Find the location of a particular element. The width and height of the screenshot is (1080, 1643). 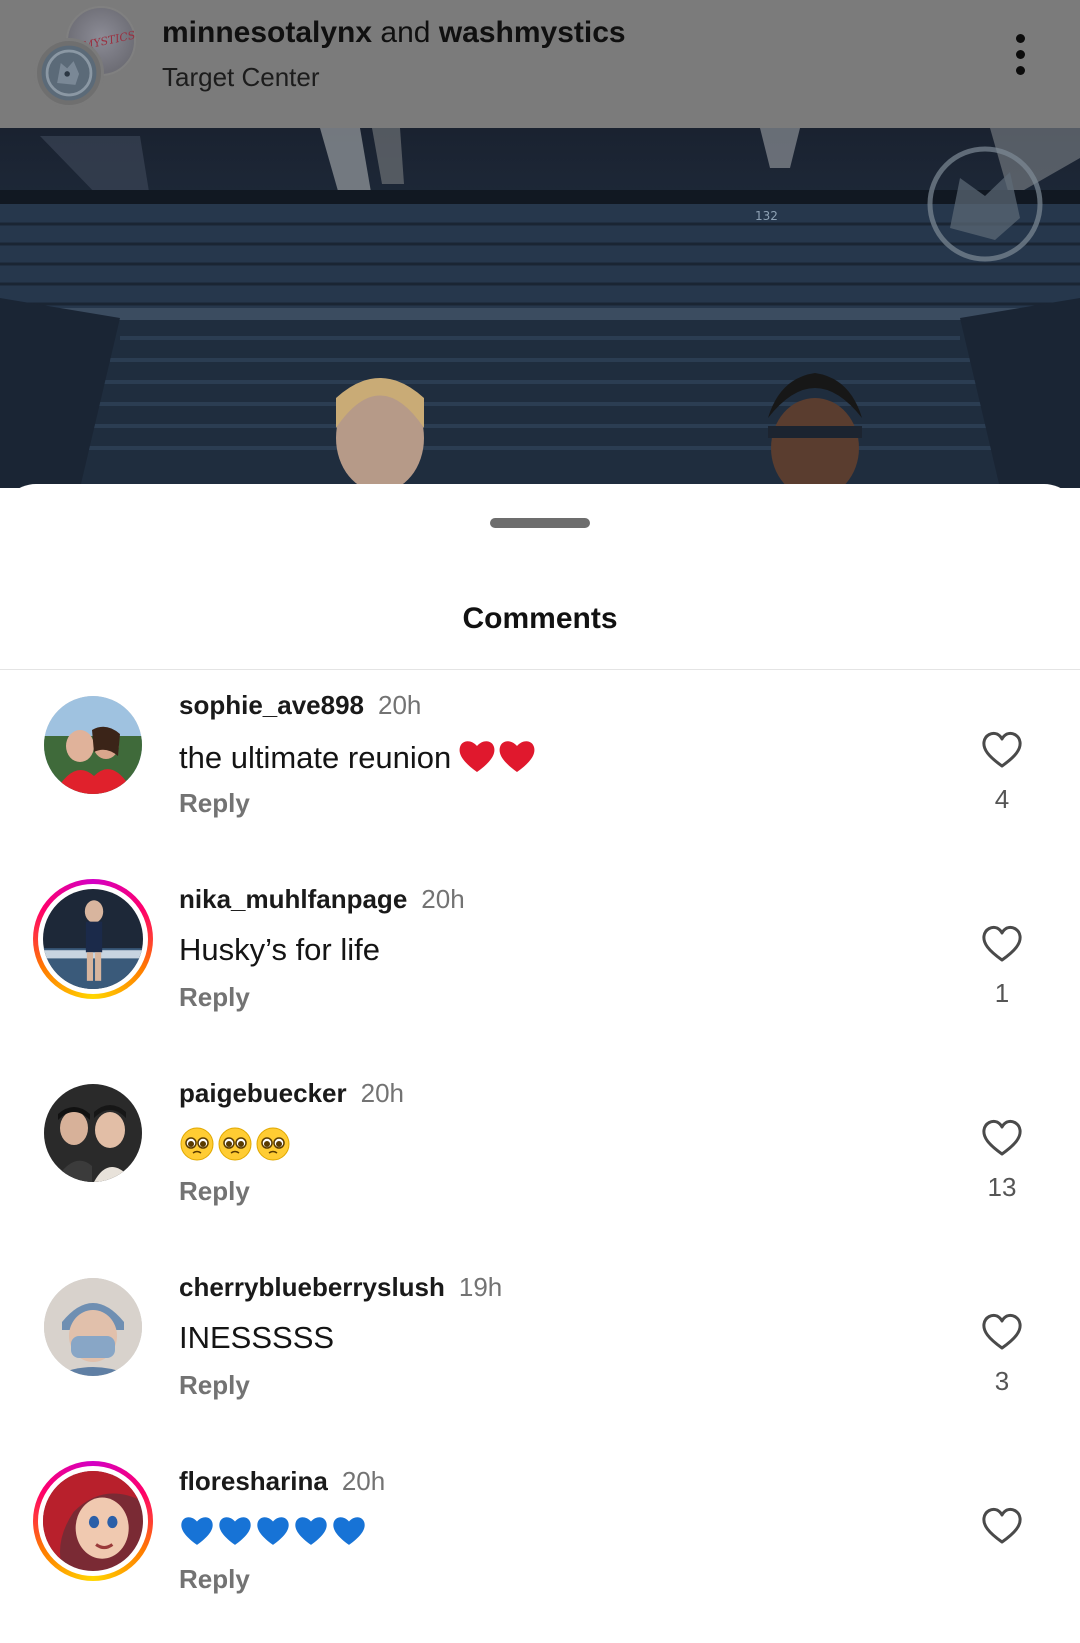

like-count: 3 is located at coordinates (1002, 1381).